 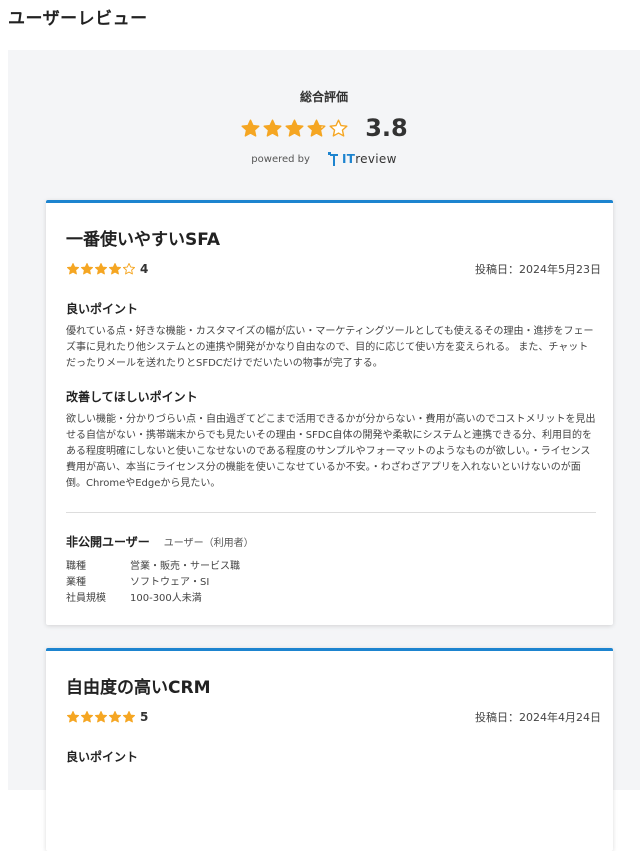 What do you see at coordinates (332, 159) in the screenshot?
I see `itreview-logo-icon` at bounding box center [332, 159].